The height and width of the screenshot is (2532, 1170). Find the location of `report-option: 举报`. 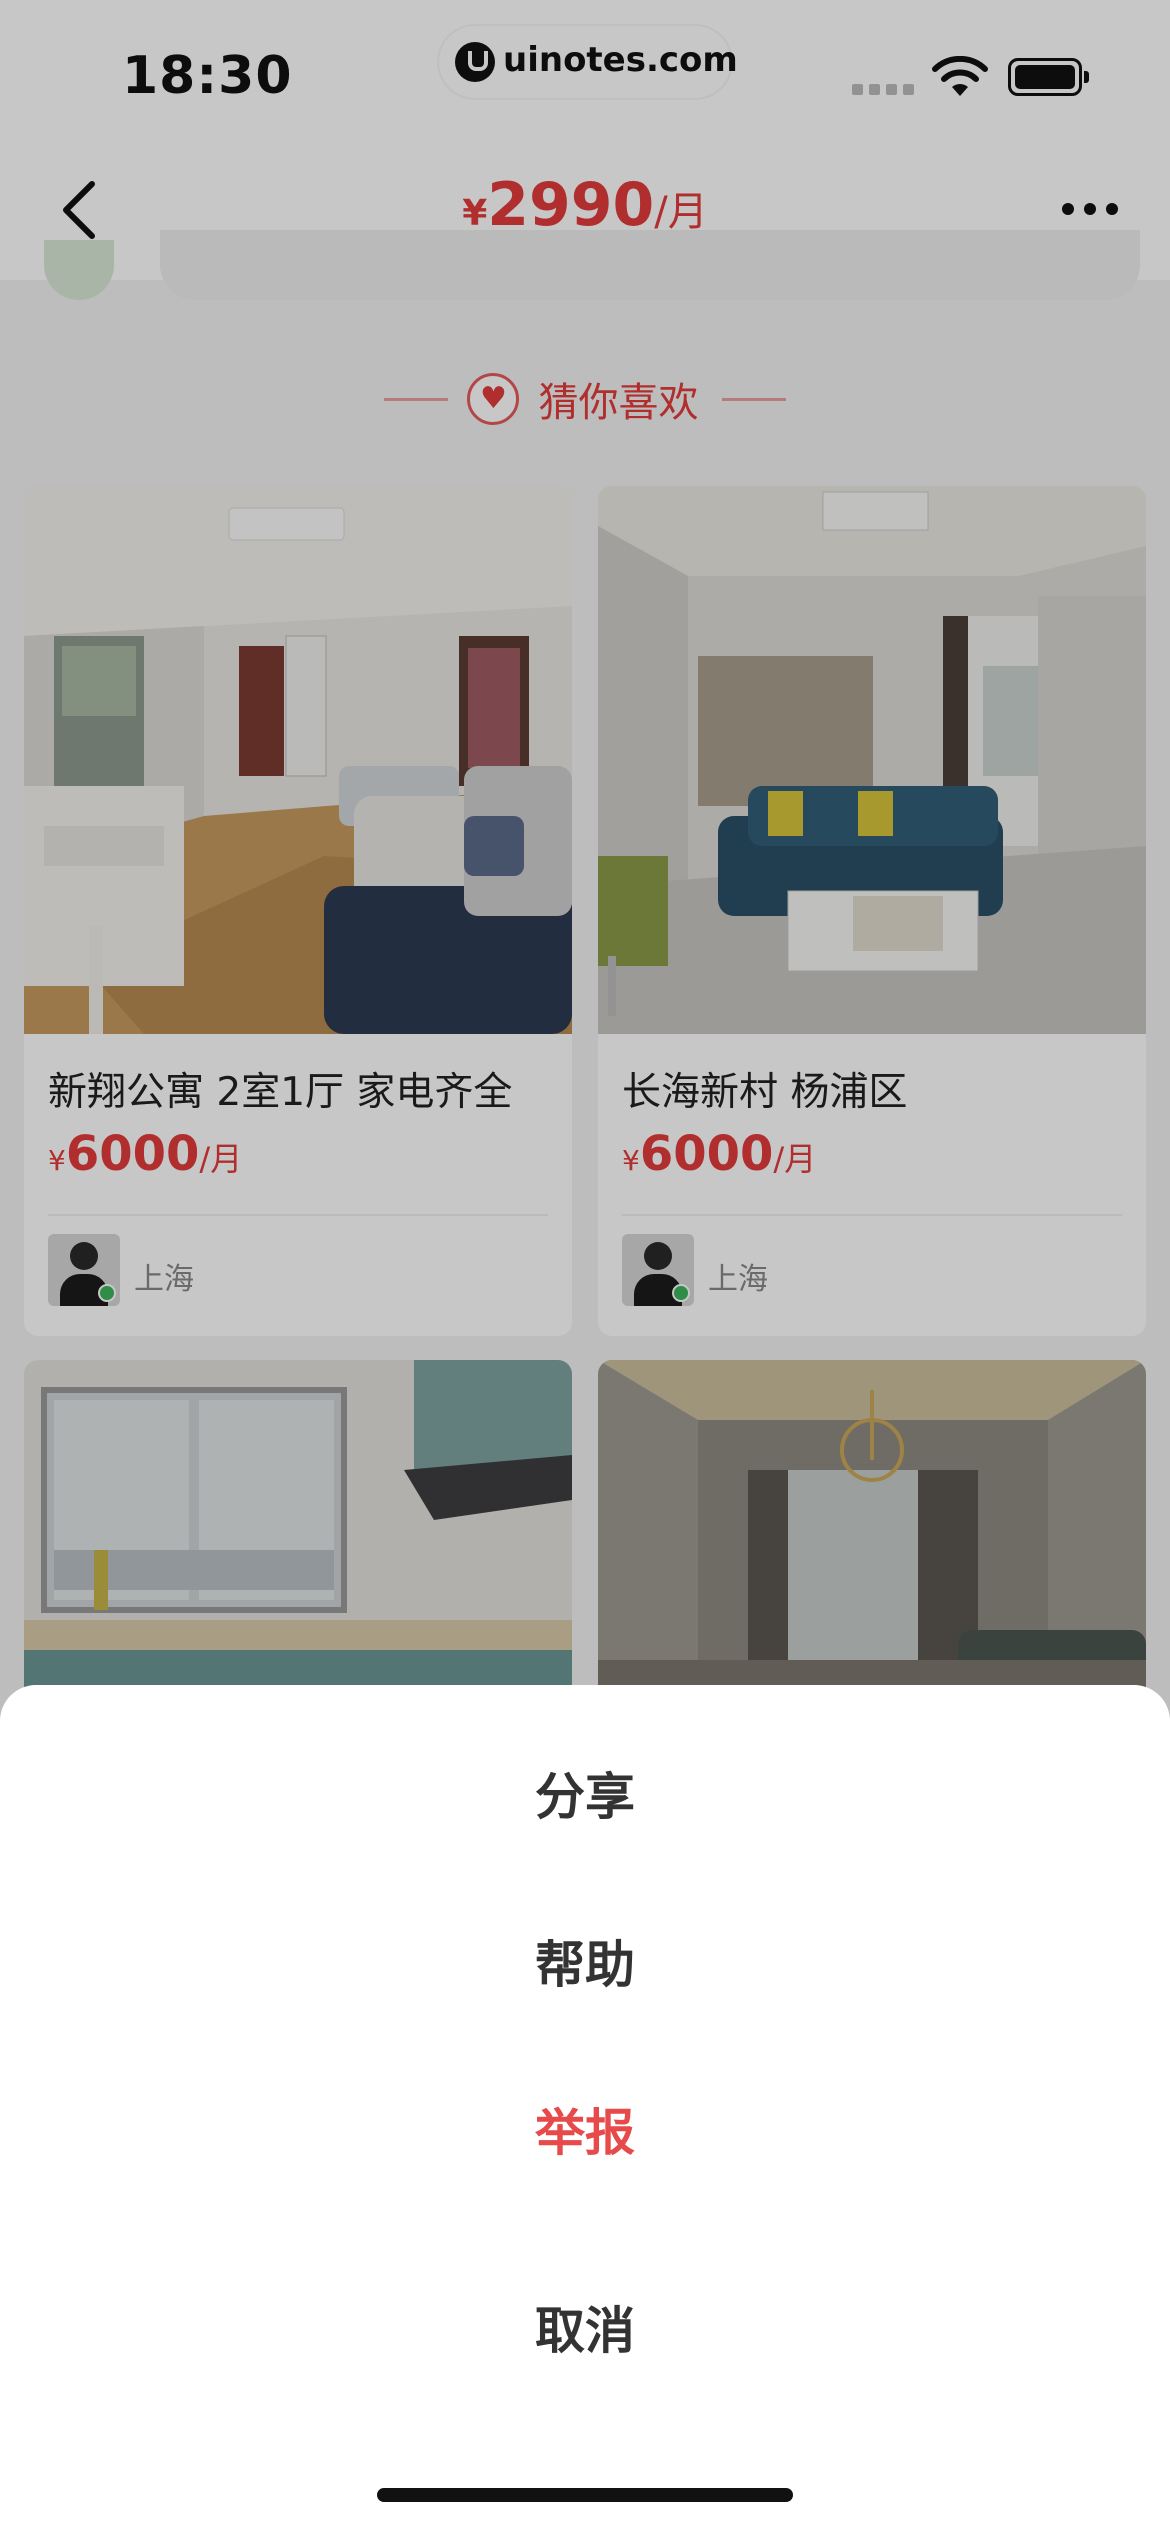

report-option: 举报 is located at coordinates (585, 2129).